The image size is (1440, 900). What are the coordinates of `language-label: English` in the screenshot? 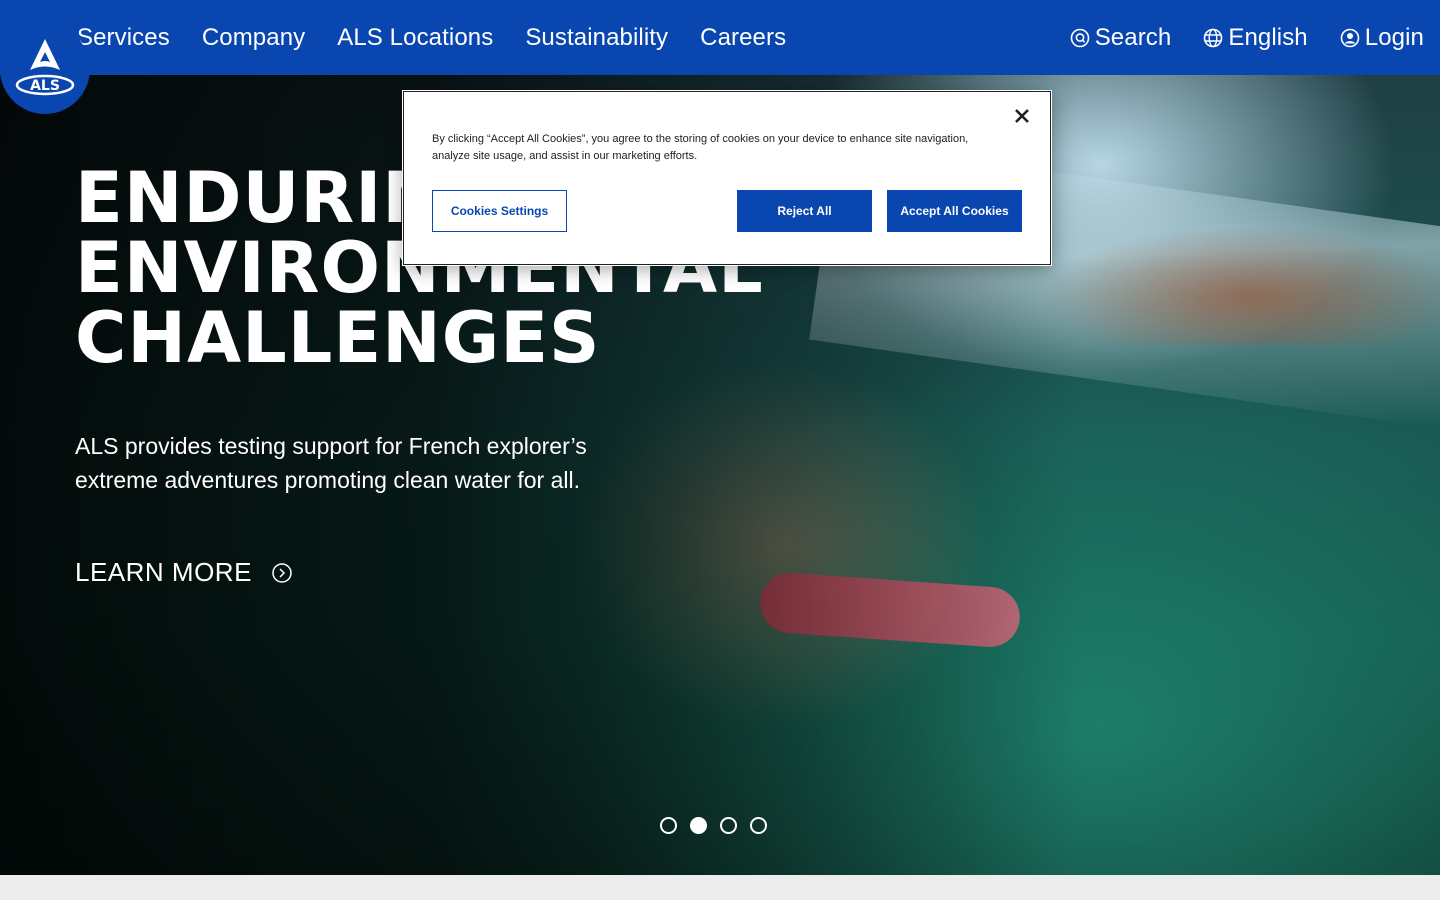 It's located at (1268, 37).